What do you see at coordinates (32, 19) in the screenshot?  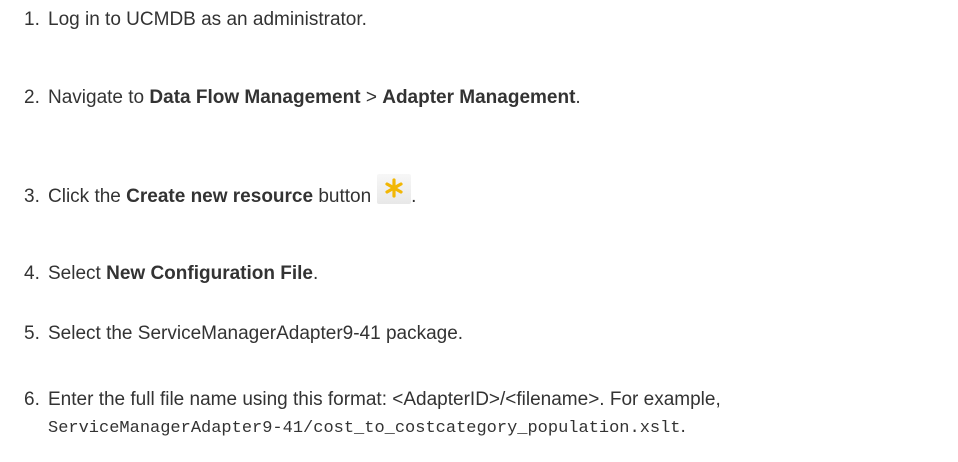 I see `step-number: 1.` at bounding box center [32, 19].